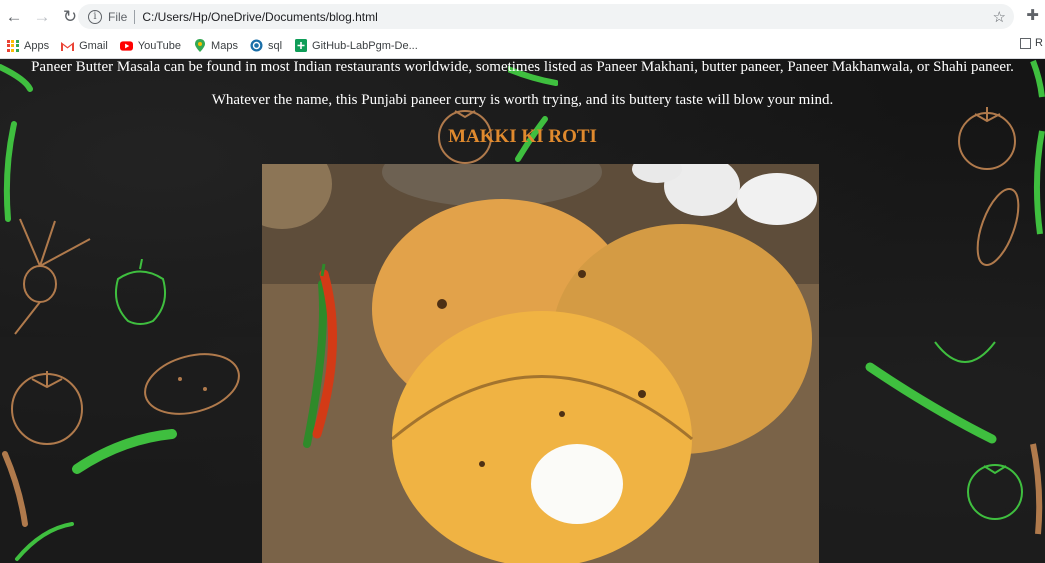 The image size is (1045, 563). Describe the element at coordinates (259, 17) in the screenshot. I see `url-text: C:/Users/Hp/OneDrive/Documents/blog.html` at that location.